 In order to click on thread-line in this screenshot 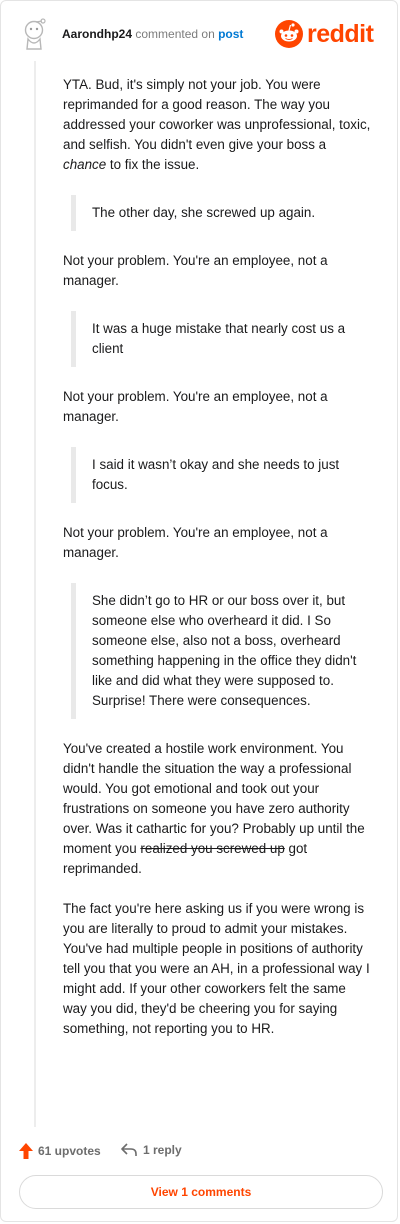, I will do `click(35, 594)`.